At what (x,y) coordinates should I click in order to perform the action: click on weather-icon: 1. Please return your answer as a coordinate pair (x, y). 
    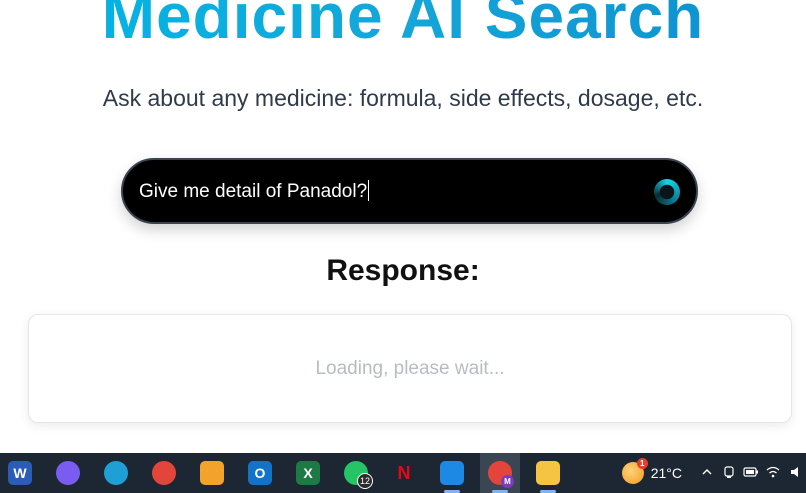
    Looking at the image, I should click on (634, 471).